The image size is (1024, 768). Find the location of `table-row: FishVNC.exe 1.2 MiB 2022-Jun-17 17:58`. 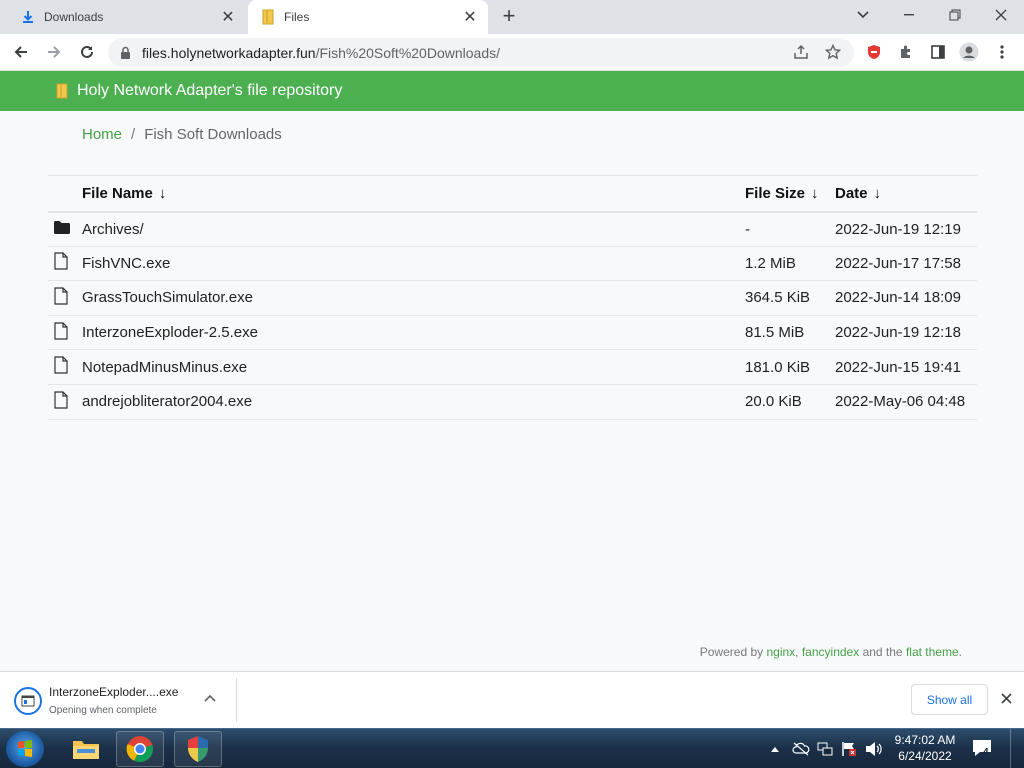

table-row: FishVNC.exe 1.2 MiB 2022-Jun-17 17:58 is located at coordinates (512, 264).